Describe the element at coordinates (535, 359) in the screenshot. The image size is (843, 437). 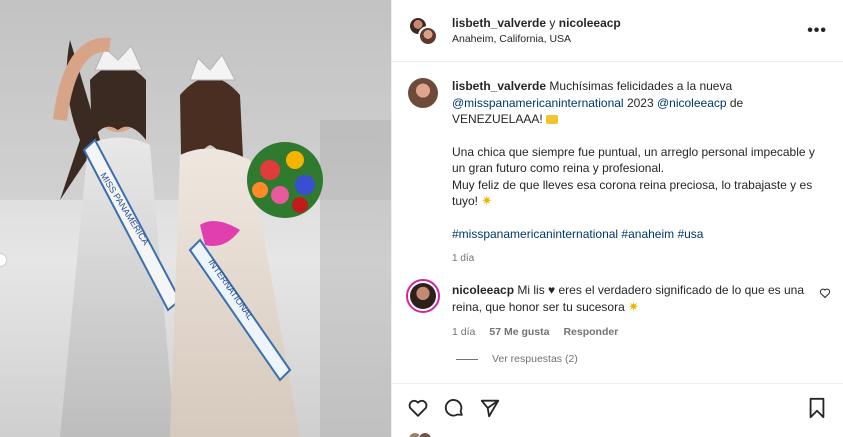
I see `view-replies-label: Ver respuestas (2)` at that location.